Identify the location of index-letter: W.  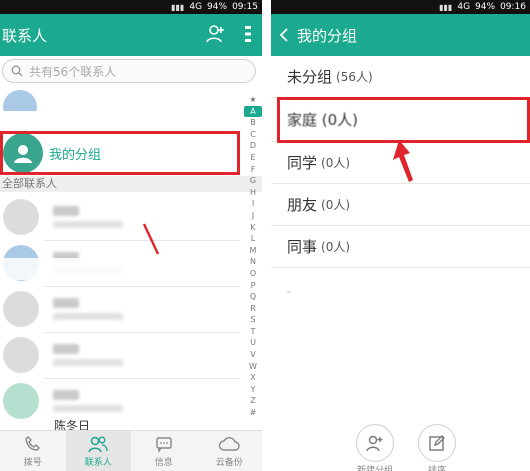
(253, 367).